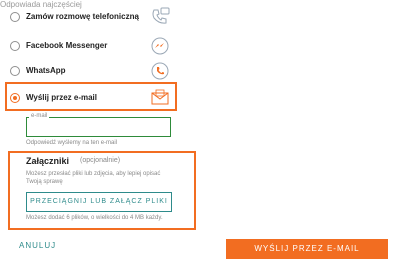  I want to click on upload-files-button: PRZECIĄGNIJ LUB ZAŁĄCZ PLIKI, so click(99, 202).